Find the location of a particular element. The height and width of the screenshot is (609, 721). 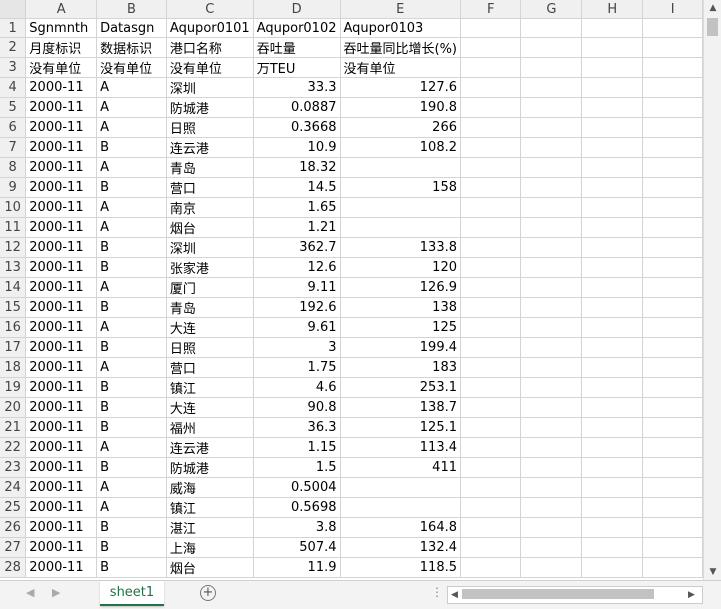

row-header: 1 is located at coordinates (13, 28).